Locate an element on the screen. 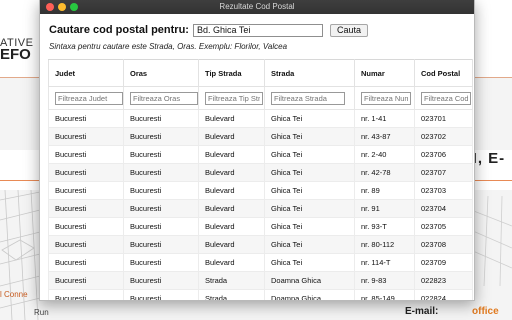  minimize-window-icon is located at coordinates (62, 7).